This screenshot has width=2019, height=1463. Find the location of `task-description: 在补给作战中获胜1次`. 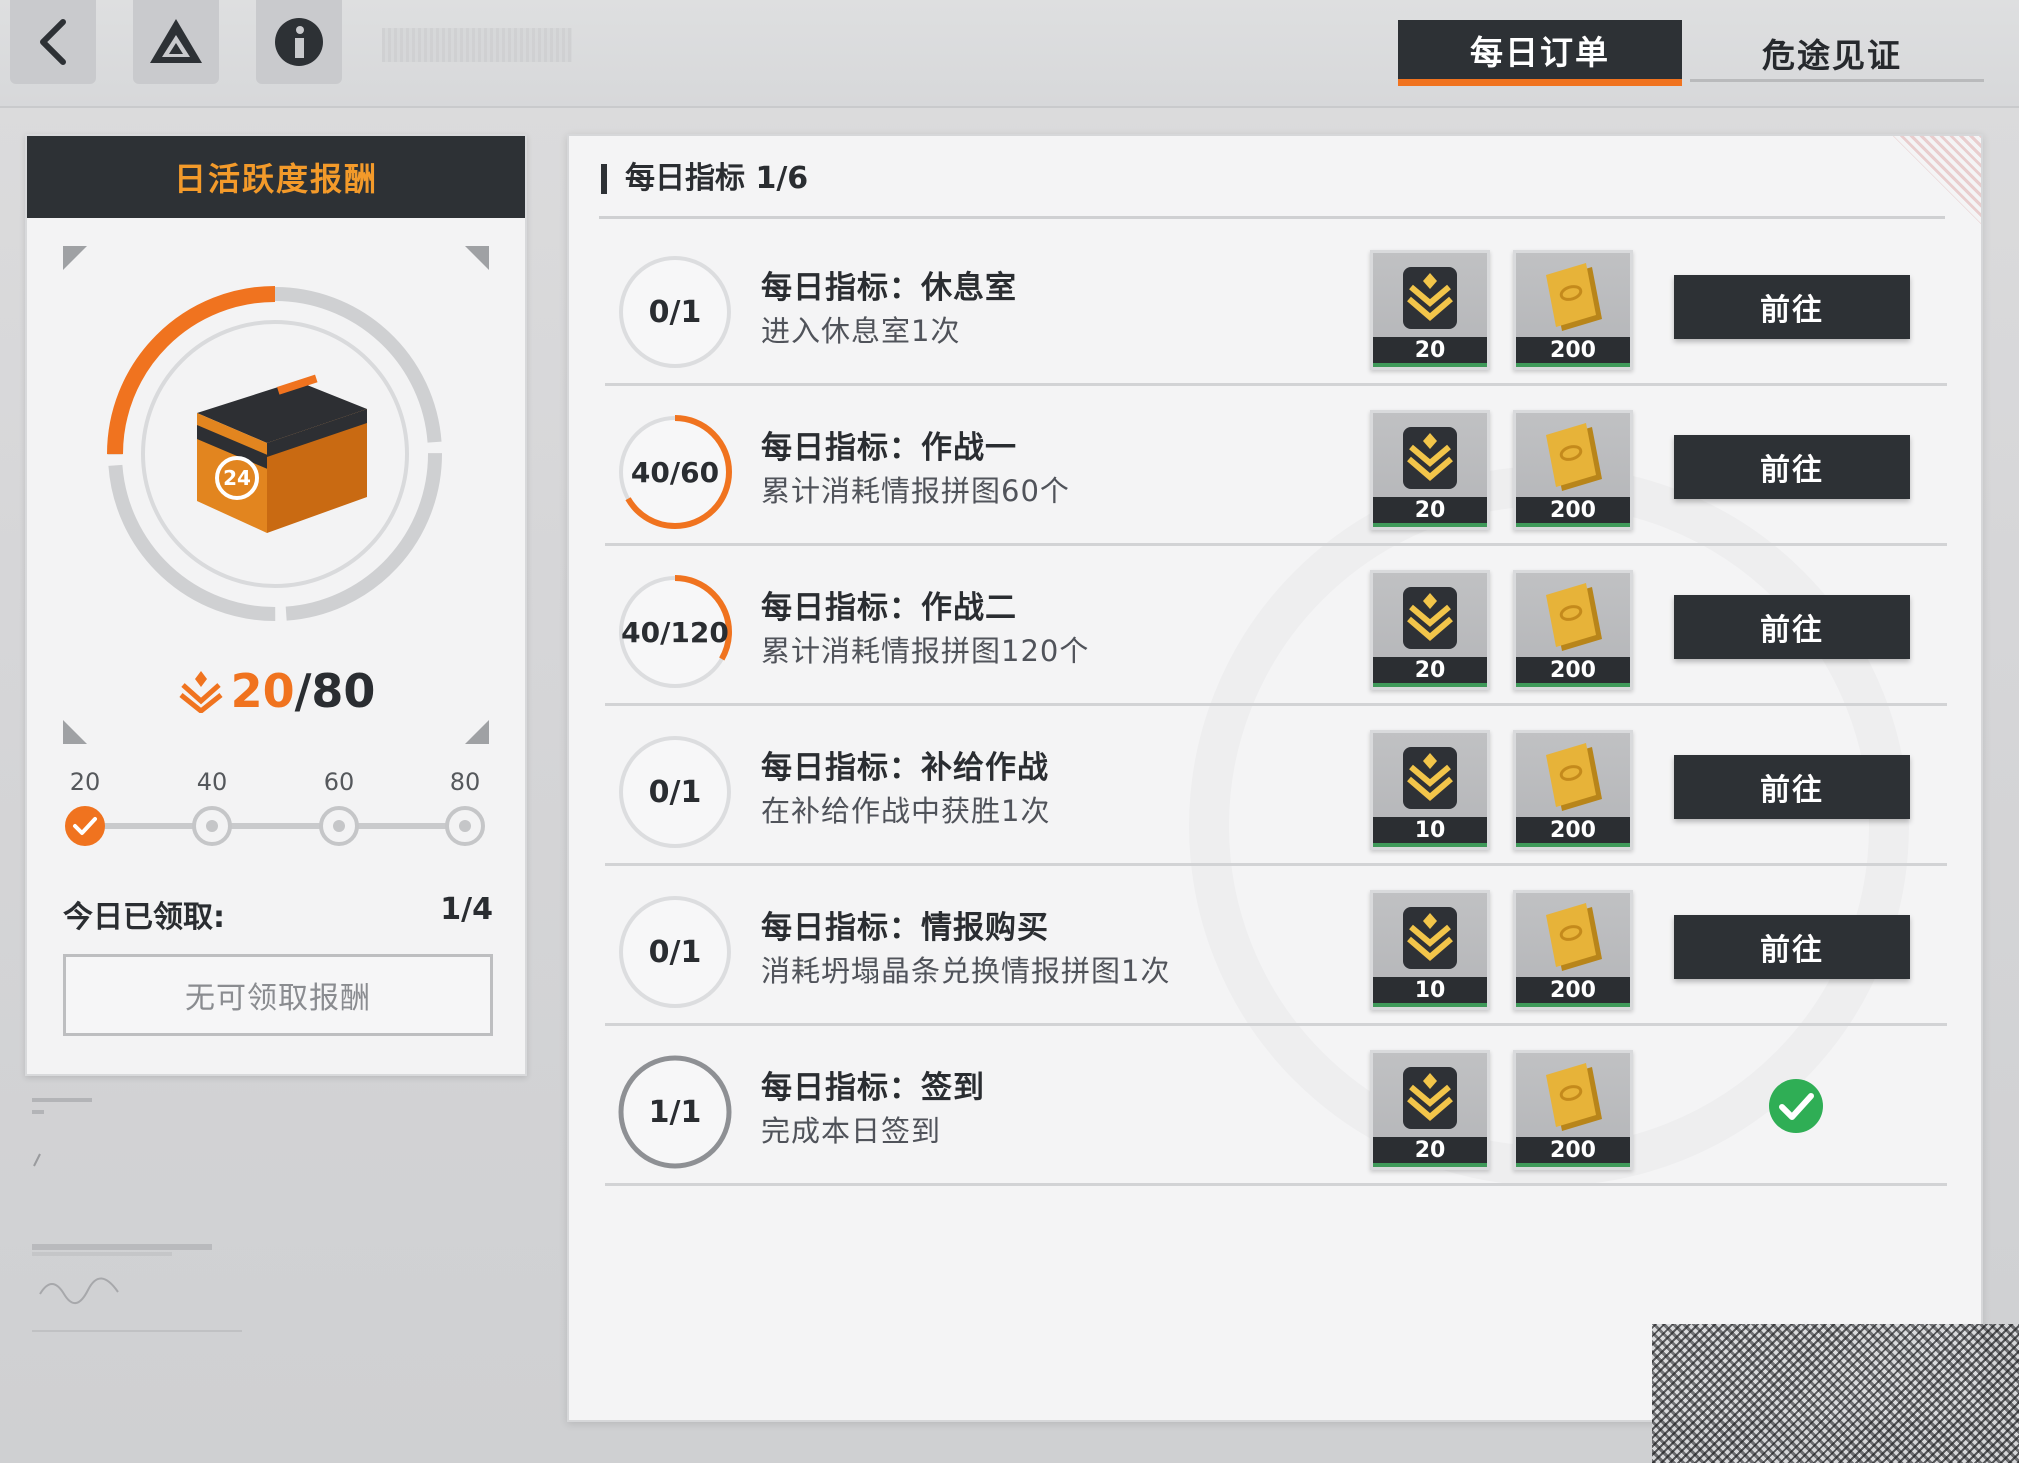

task-description: 在补给作战中获胜1次 is located at coordinates (906, 811).